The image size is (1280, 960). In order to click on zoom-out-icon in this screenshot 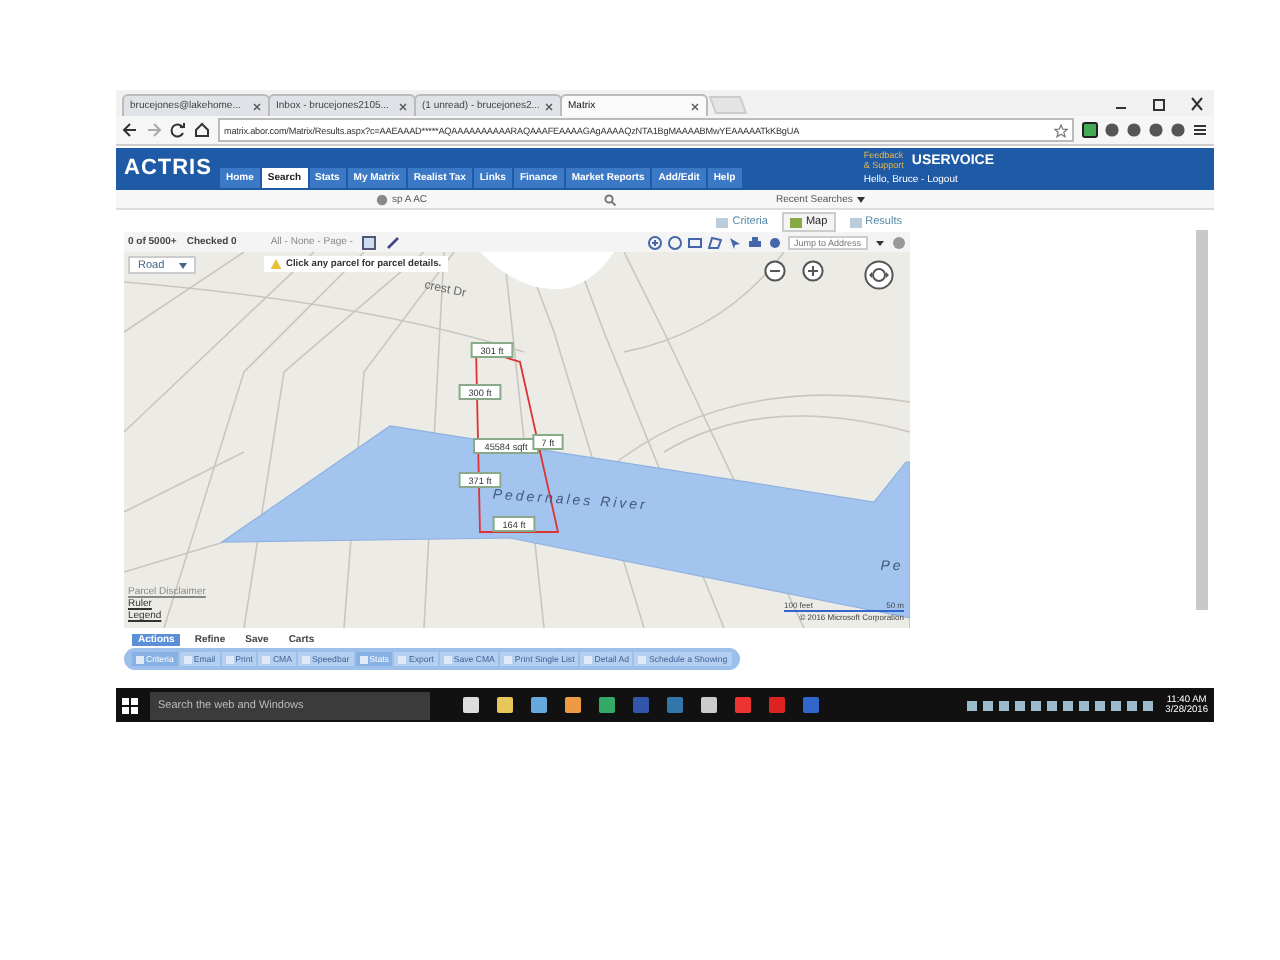, I will do `click(775, 271)`.